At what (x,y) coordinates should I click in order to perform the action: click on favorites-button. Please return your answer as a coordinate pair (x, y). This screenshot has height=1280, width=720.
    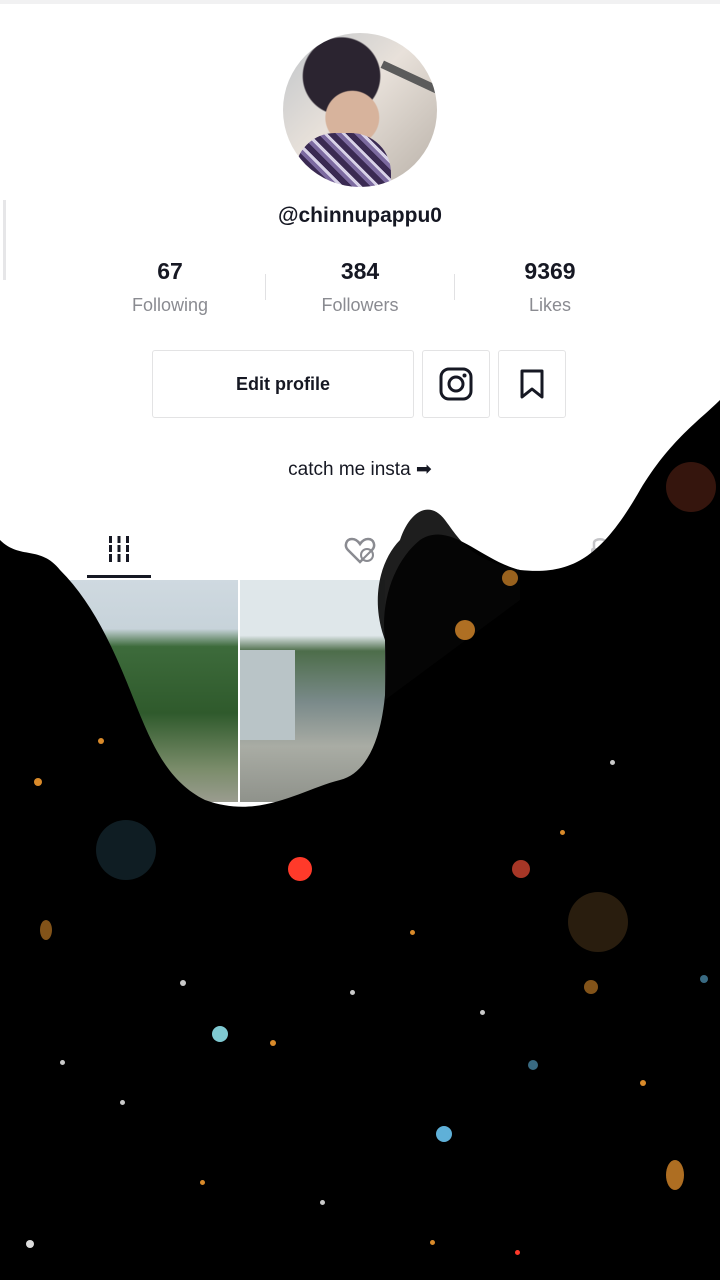
    Looking at the image, I should click on (532, 384).